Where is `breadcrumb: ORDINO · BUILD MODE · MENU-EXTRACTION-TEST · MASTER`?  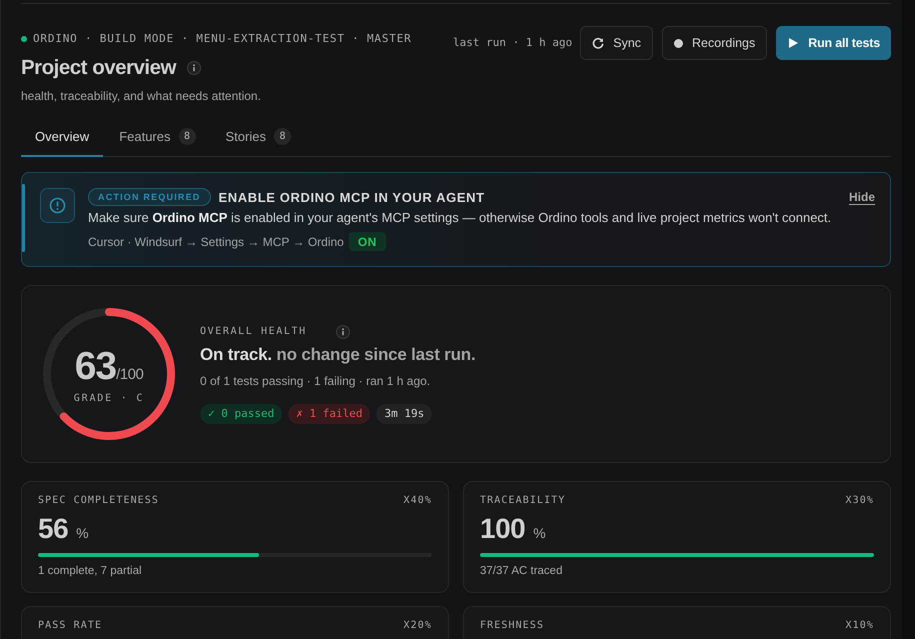
breadcrumb: ORDINO · BUILD MODE · MENU-EXTRACTION-TEST · MASTER is located at coordinates (222, 39).